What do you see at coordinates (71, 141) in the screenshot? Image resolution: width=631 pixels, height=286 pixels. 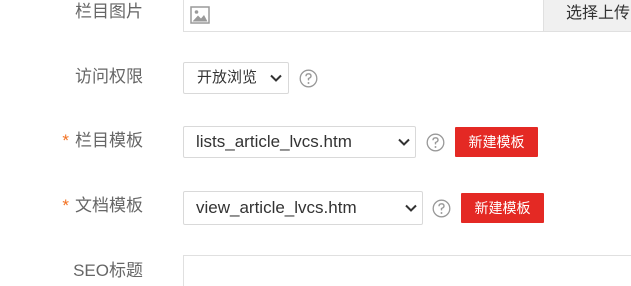 I see `column-template-label: * 栏目模板` at bounding box center [71, 141].